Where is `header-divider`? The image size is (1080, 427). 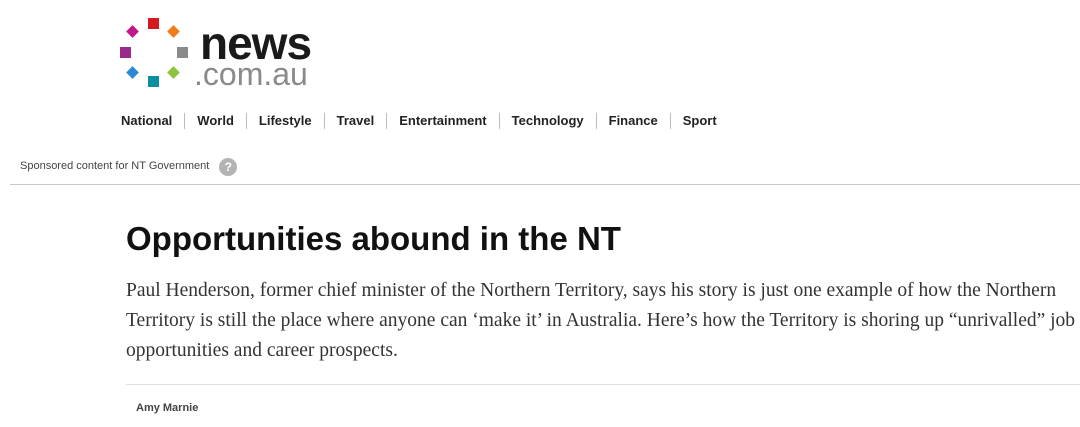
header-divider is located at coordinates (545, 184).